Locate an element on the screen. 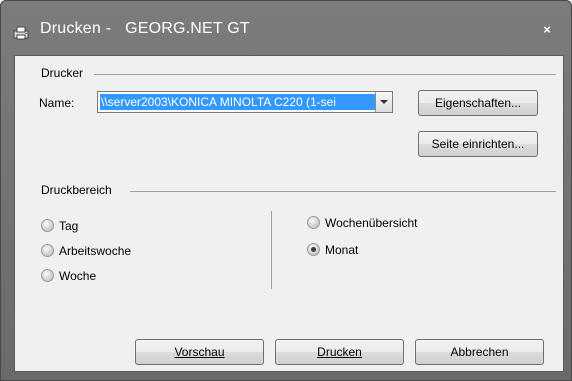 This screenshot has width=572, height=381. preview-button: Vorschau is located at coordinates (199, 352).